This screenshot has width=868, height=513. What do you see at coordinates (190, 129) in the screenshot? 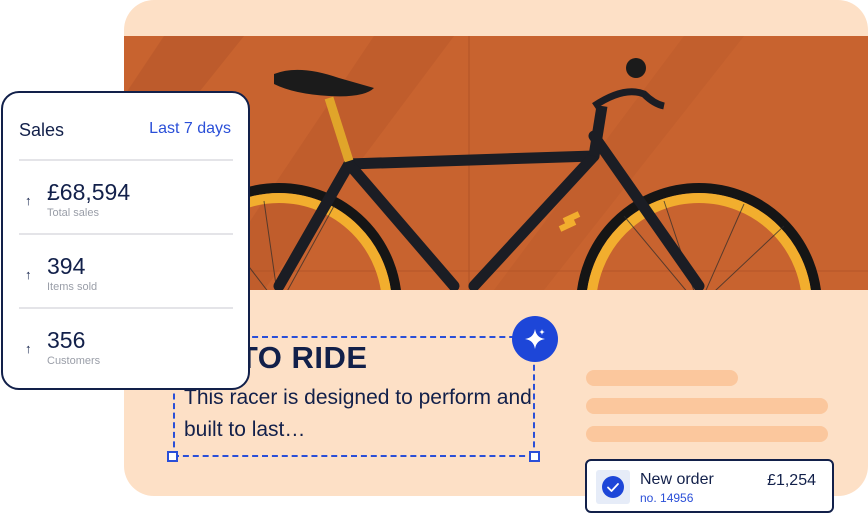
I see `date-range-selector: Last 7 days` at bounding box center [190, 129].